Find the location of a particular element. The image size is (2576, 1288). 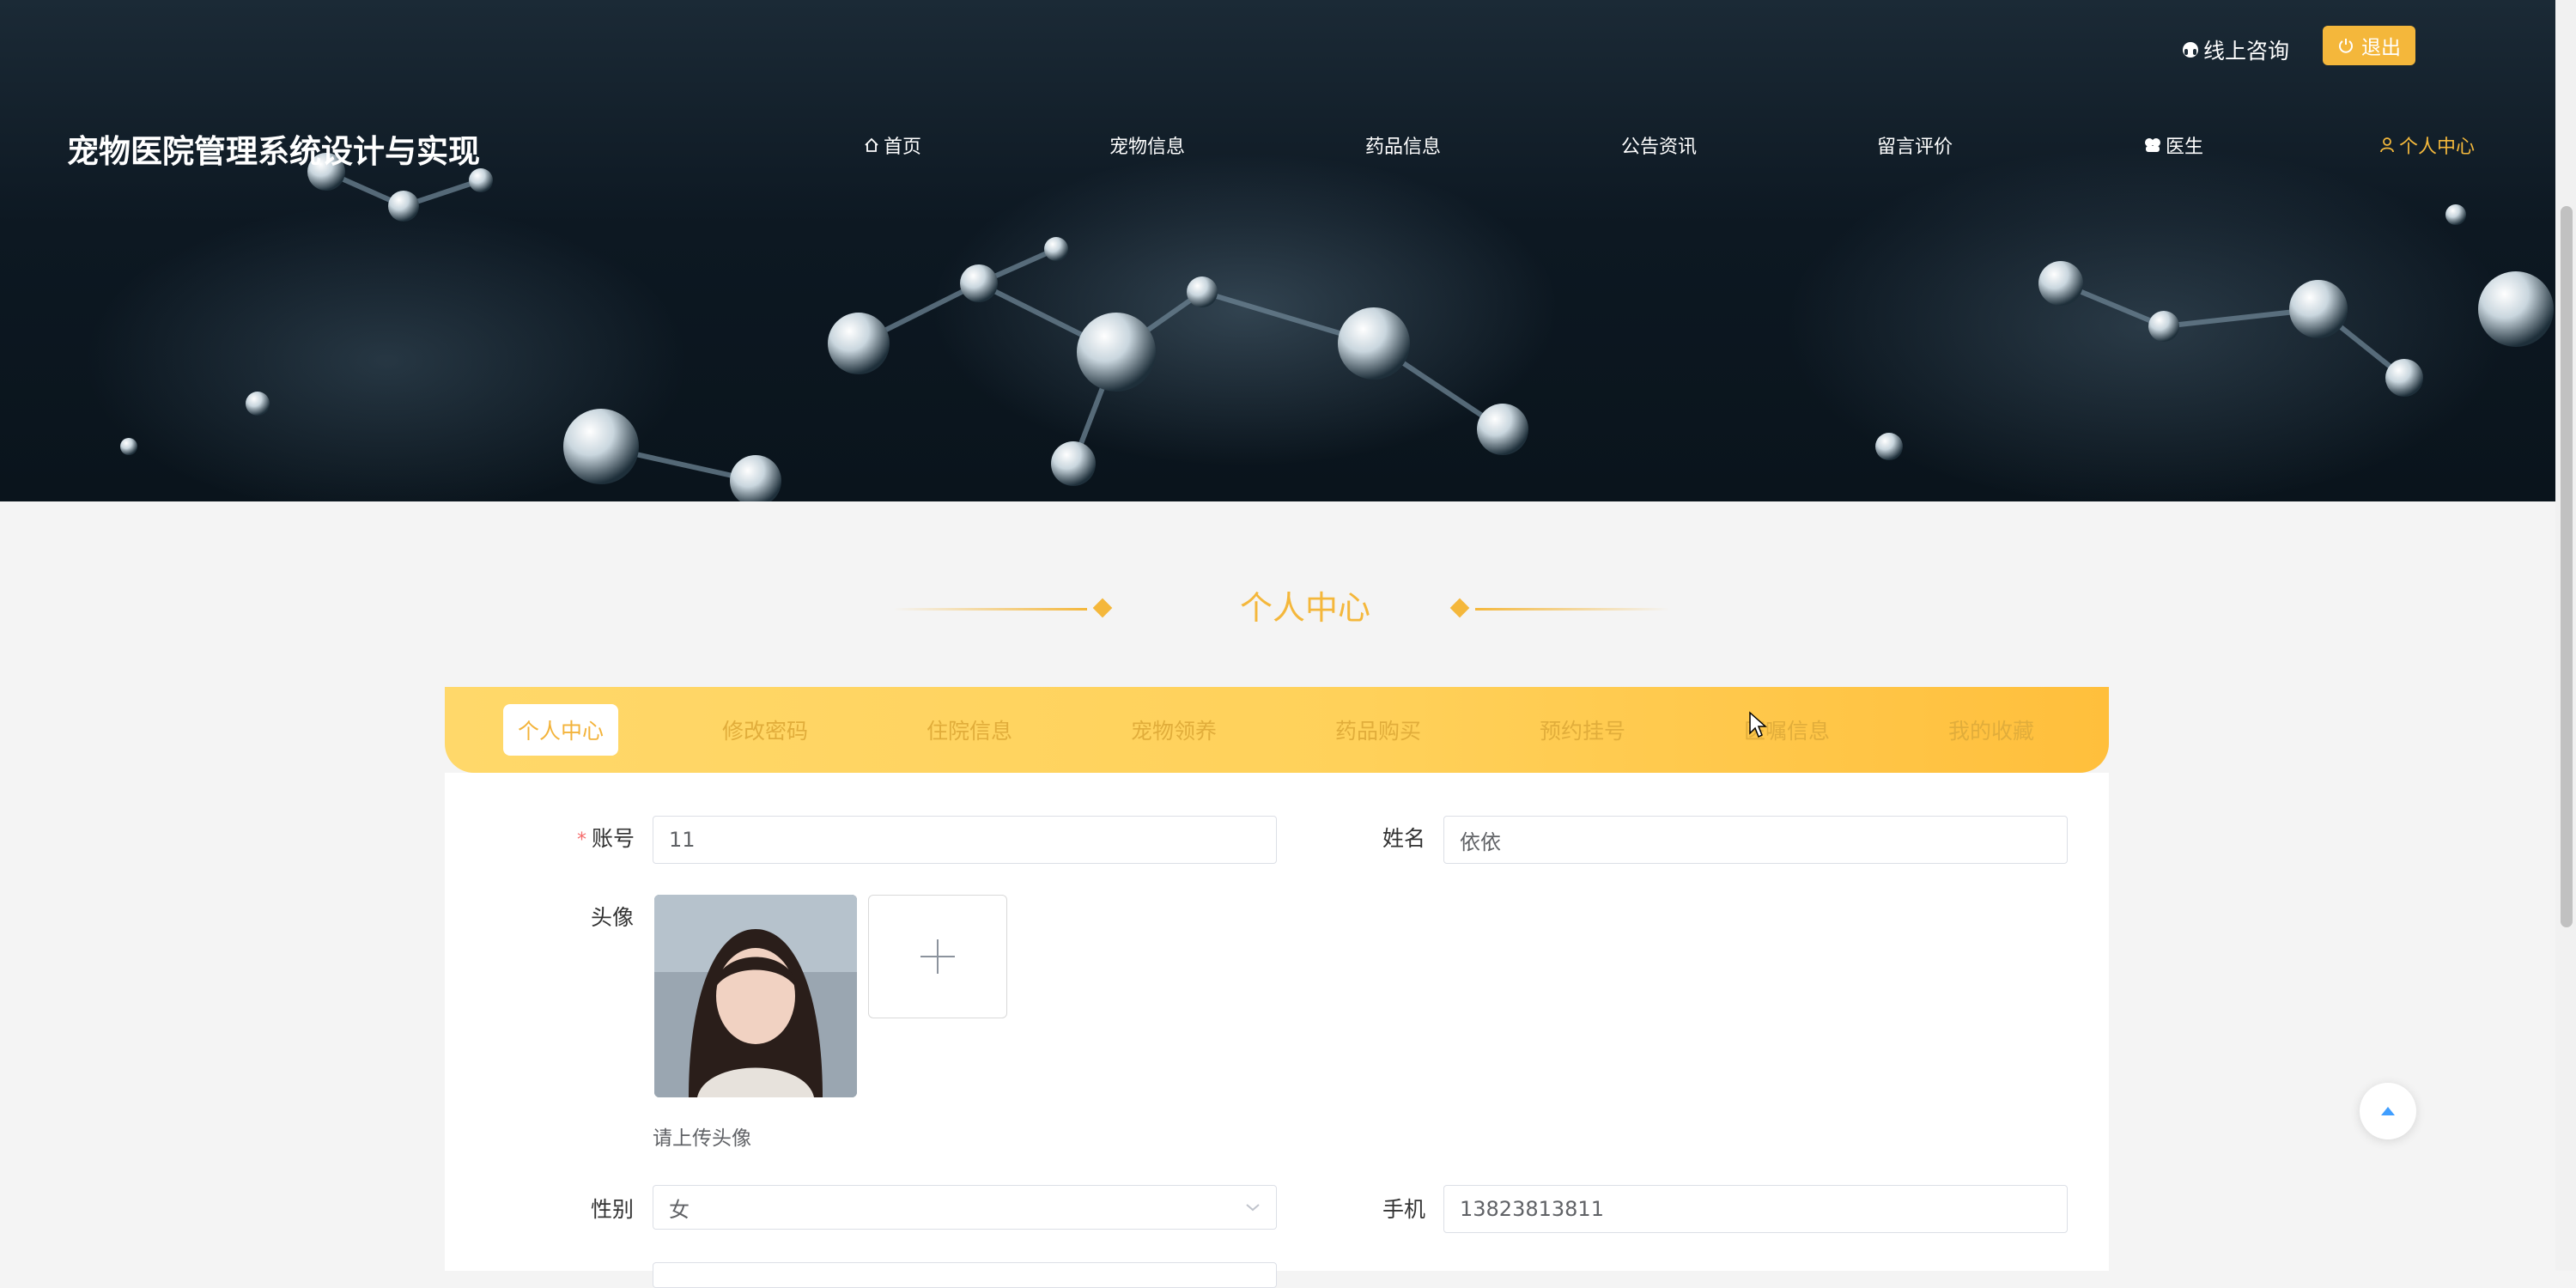

home-icon is located at coordinates (872, 144).